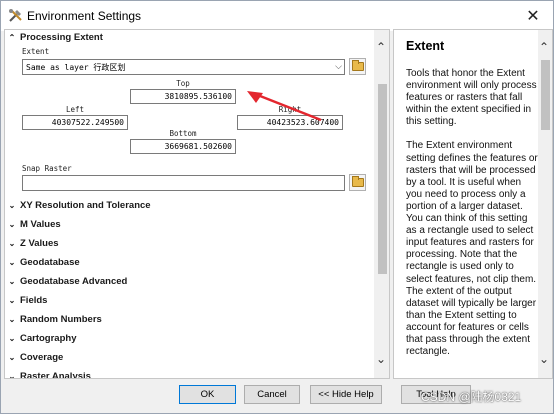  I want to click on section-processing-extent: ⌃ Processing Extent, so click(55, 37).